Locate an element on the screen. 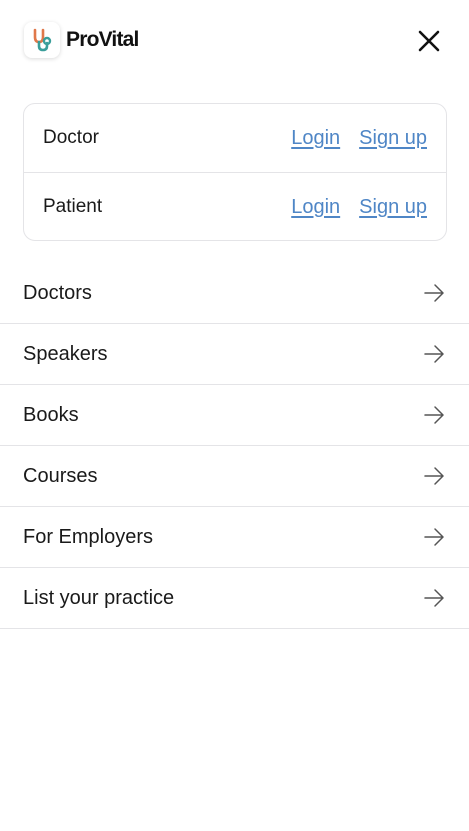 The width and height of the screenshot is (469, 831). logo is located at coordinates (42, 40).